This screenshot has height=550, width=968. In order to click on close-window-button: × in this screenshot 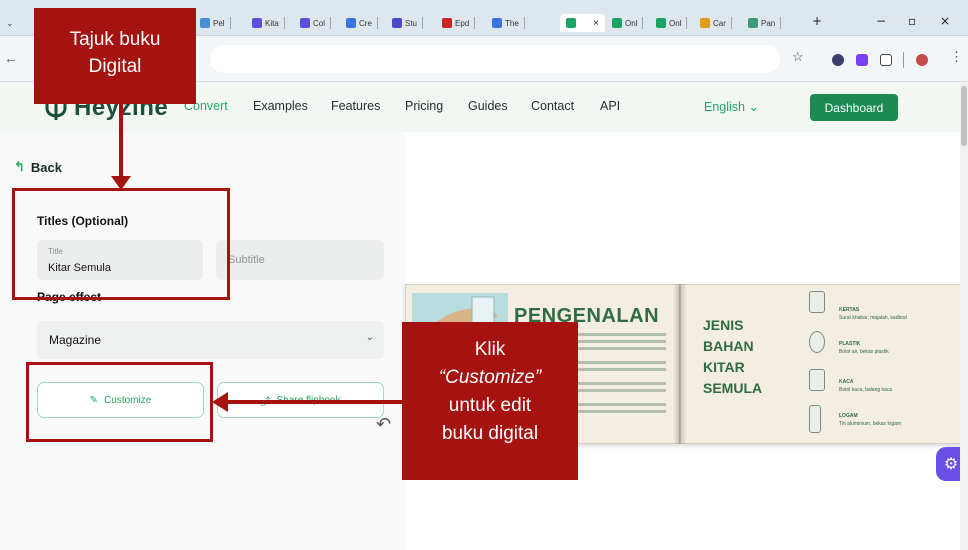, I will do `click(945, 21)`.